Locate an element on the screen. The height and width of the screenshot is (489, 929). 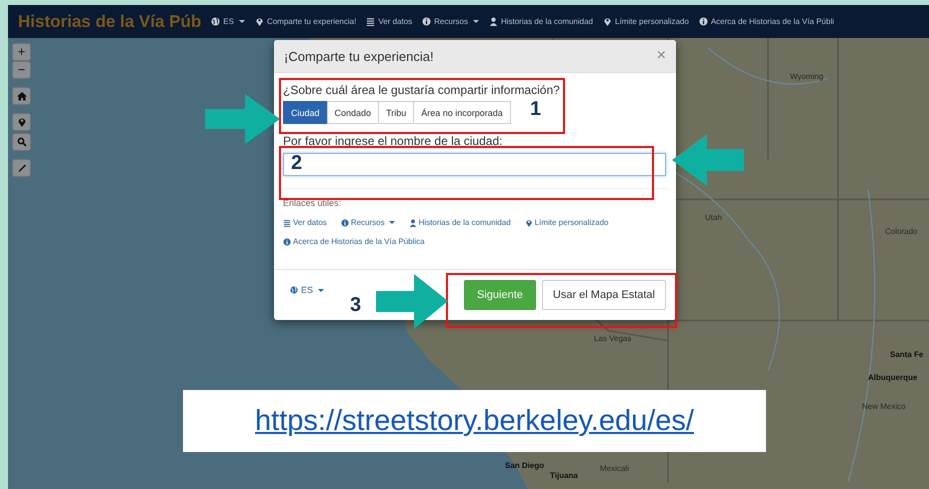
step-number: 2 is located at coordinates (296, 163).